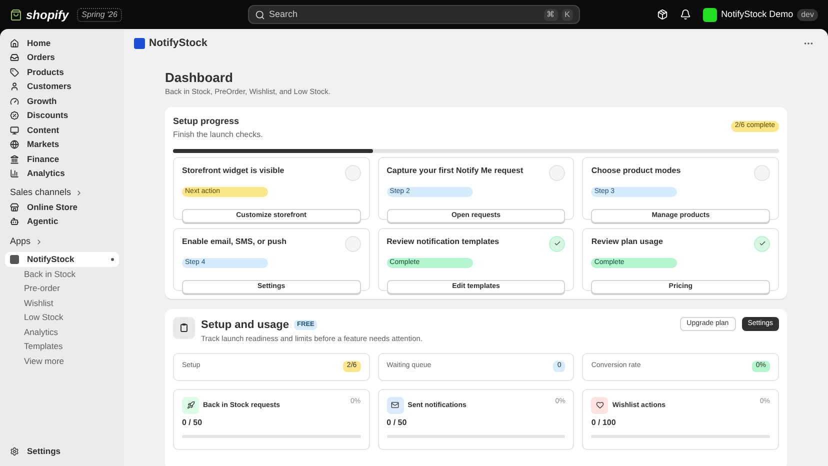  Describe the element at coordinates (39, 303) in the screenshot. I see `sub-nav-item: Wishlist` at that location.